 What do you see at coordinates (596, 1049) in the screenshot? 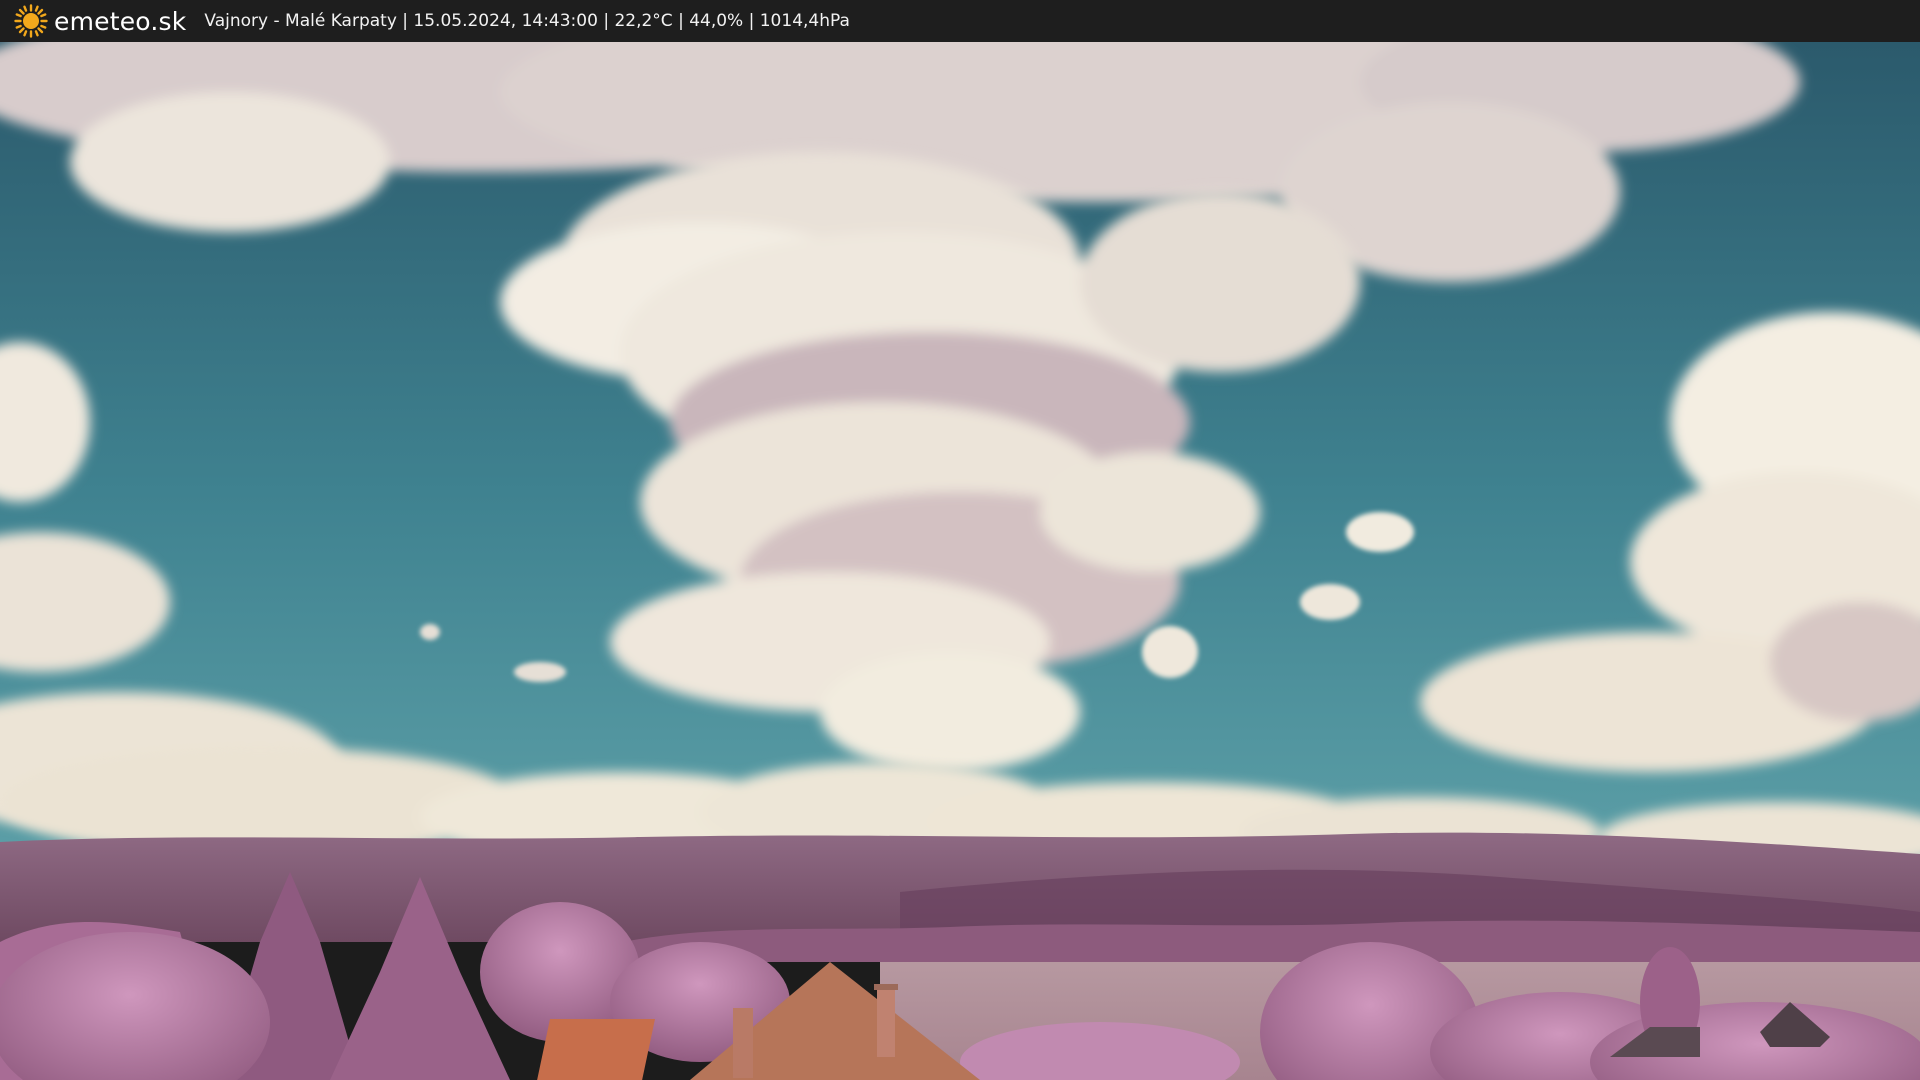
I see `house-left` at bounding box center [596, 1049].